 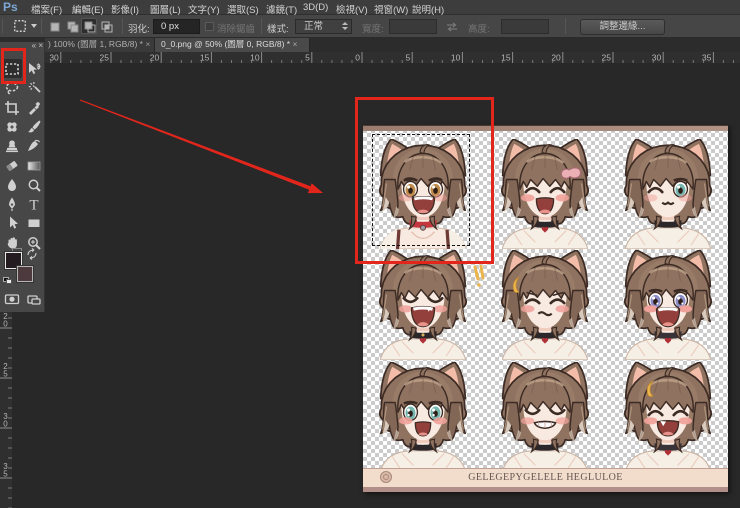 What do you see at coordinates (33, 205) in the screenshot?
I see `svg-text: T` at bounding box center [33, 205].